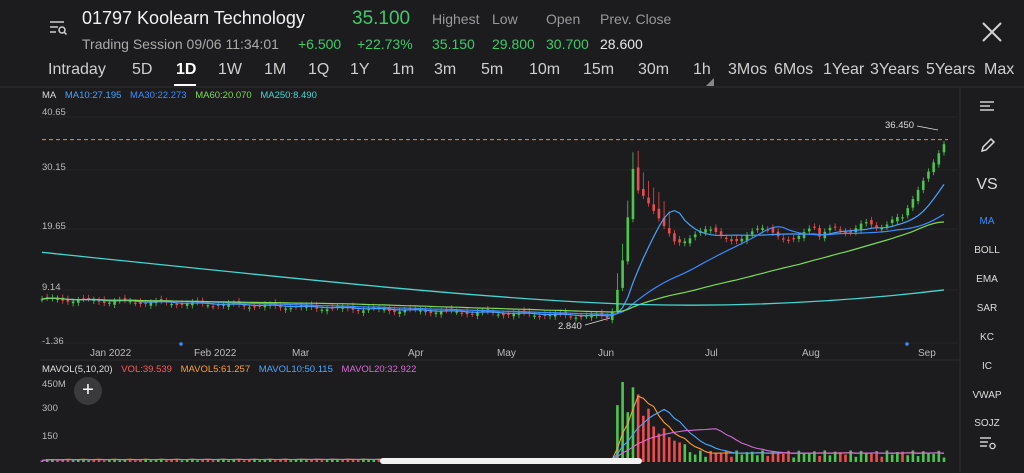 The height and width of the screenshot is (473, 1024). What do you see at coordinates (987, 250) in the screenshot?
I see `sidebar-item-boll: BOLL` at bounding box center [987, 250].